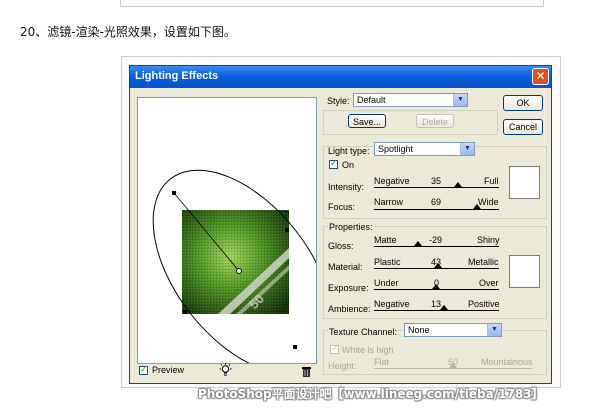 The width and height of the screenshot is (607, 414). Describe the element at coordinates (340, 77) in the screenshot. I see `title-bar: Lighting Effects ✕` at that location.